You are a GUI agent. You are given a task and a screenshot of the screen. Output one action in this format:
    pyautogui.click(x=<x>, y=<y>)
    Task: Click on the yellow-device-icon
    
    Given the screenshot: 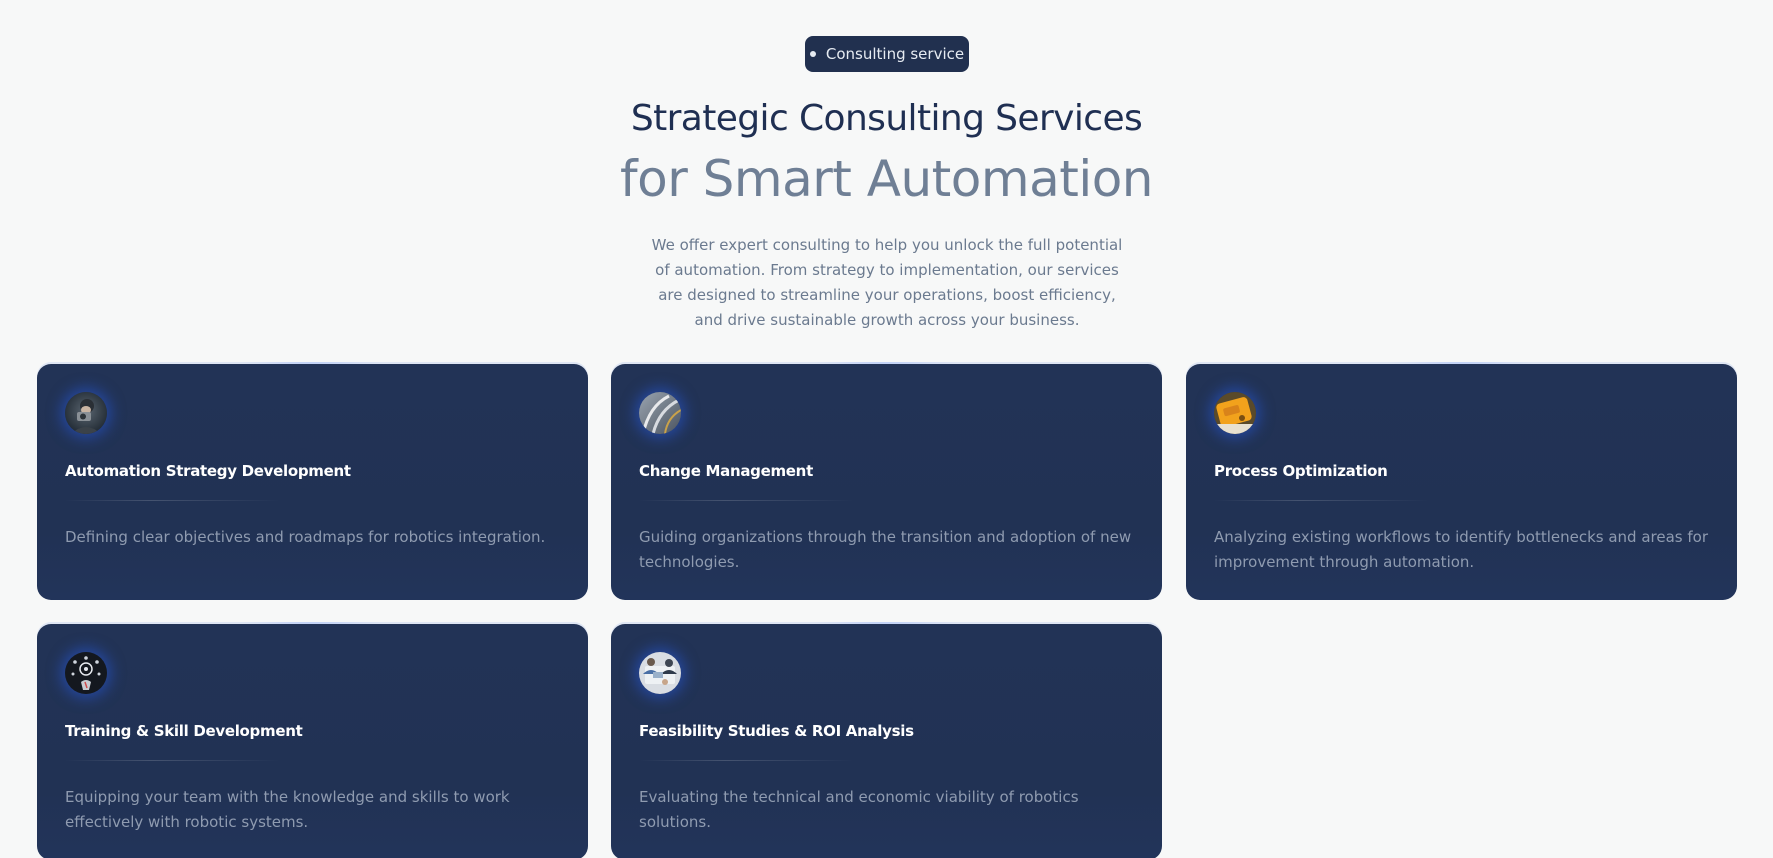 What is the action you would take?
    pyautogui.click(x=1235, y=413)
    